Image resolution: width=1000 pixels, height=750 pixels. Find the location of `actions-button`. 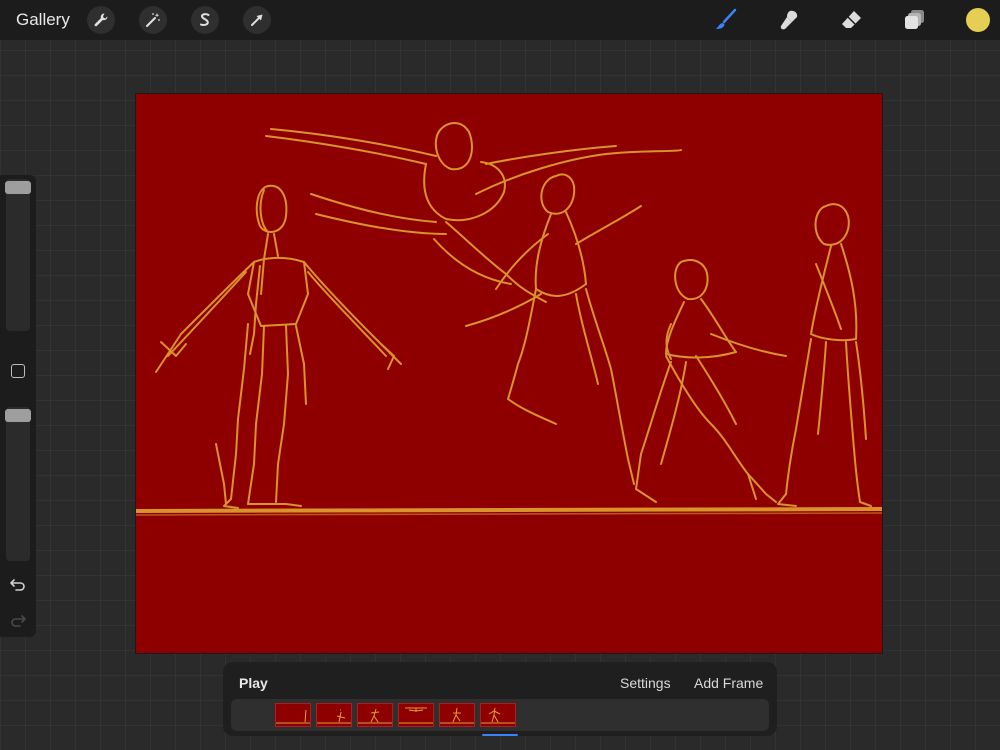

actions-button is located at coordinates (101, 20).